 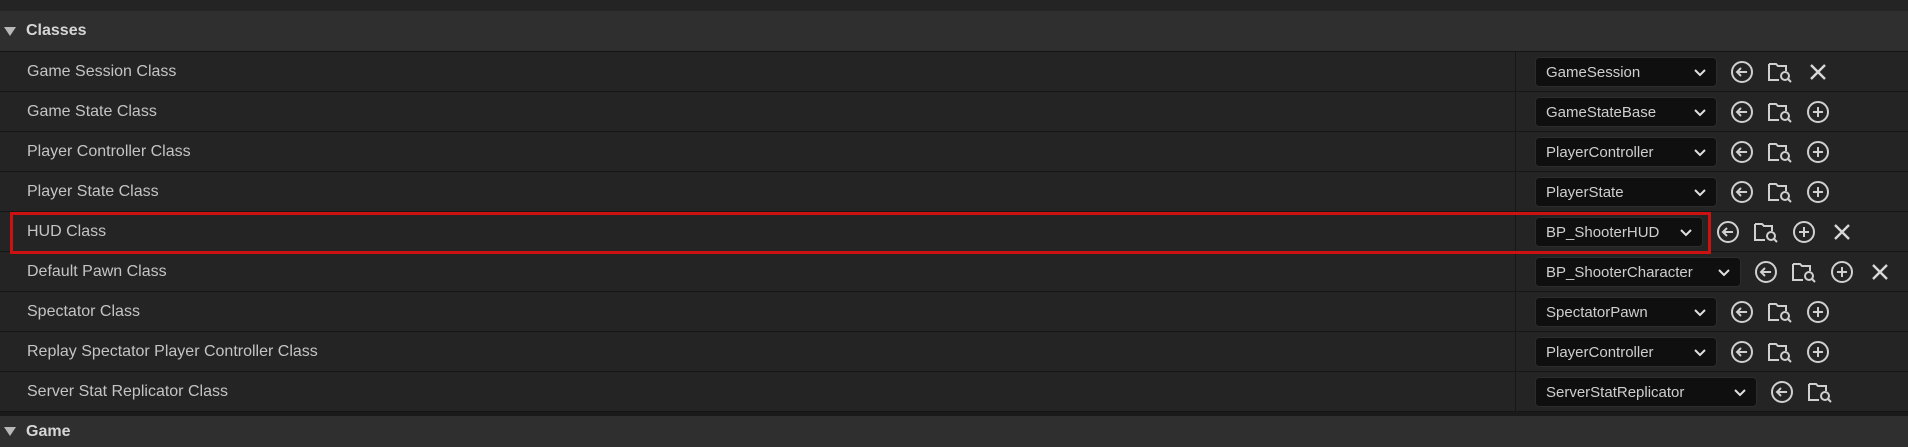 What do you see at coordinates (954, 112) in the screenshot?
I see `property-row-game-state-class: Game State Class GameStateBase` at bounding box center [954, 112].